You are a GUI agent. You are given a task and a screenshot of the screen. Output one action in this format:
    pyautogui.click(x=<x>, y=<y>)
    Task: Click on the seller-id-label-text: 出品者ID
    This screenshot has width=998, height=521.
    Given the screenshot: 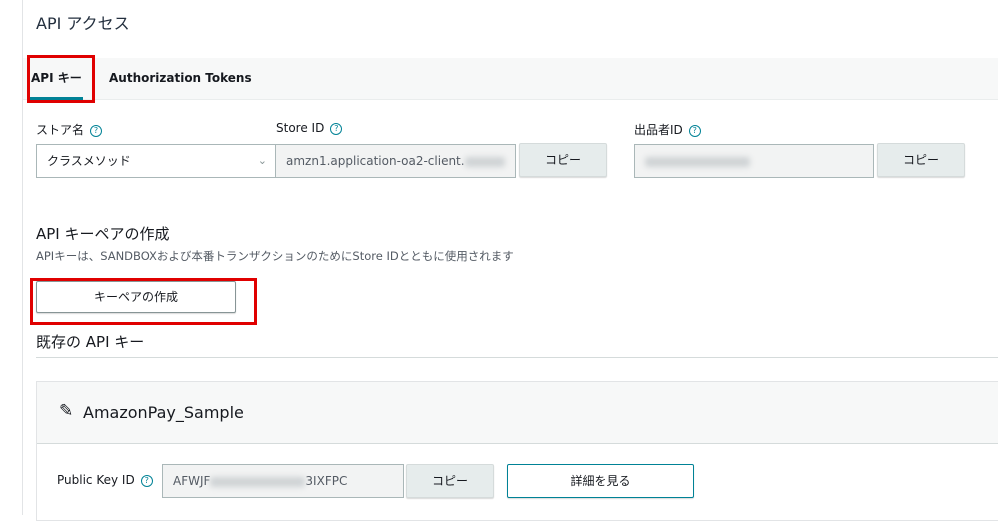 What is the action you would take?
    pyautogui.click(x=658, y=130)
    